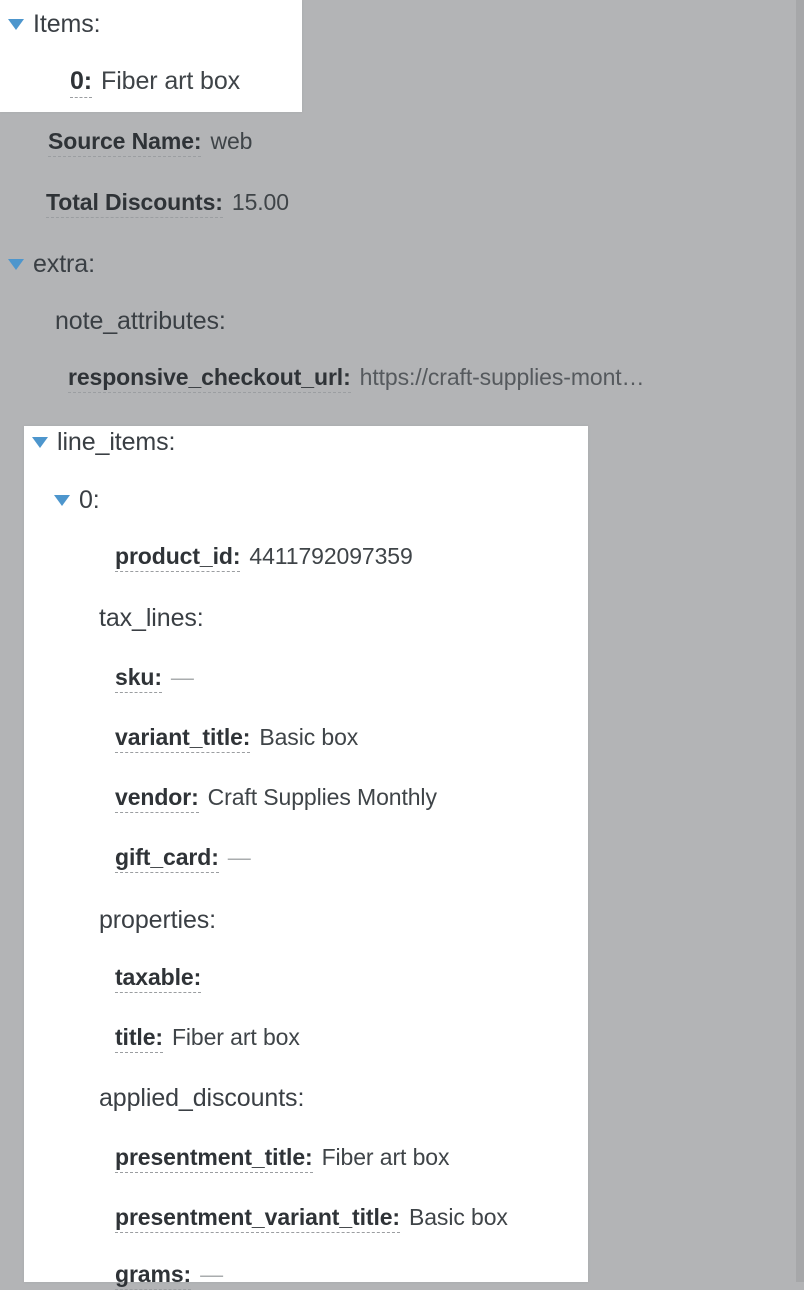  What do you see at coordinates (322, 797) in the screenshot?
I see `vendor-value: Craft Supplies Monthly` at bounding box center [322, 797].